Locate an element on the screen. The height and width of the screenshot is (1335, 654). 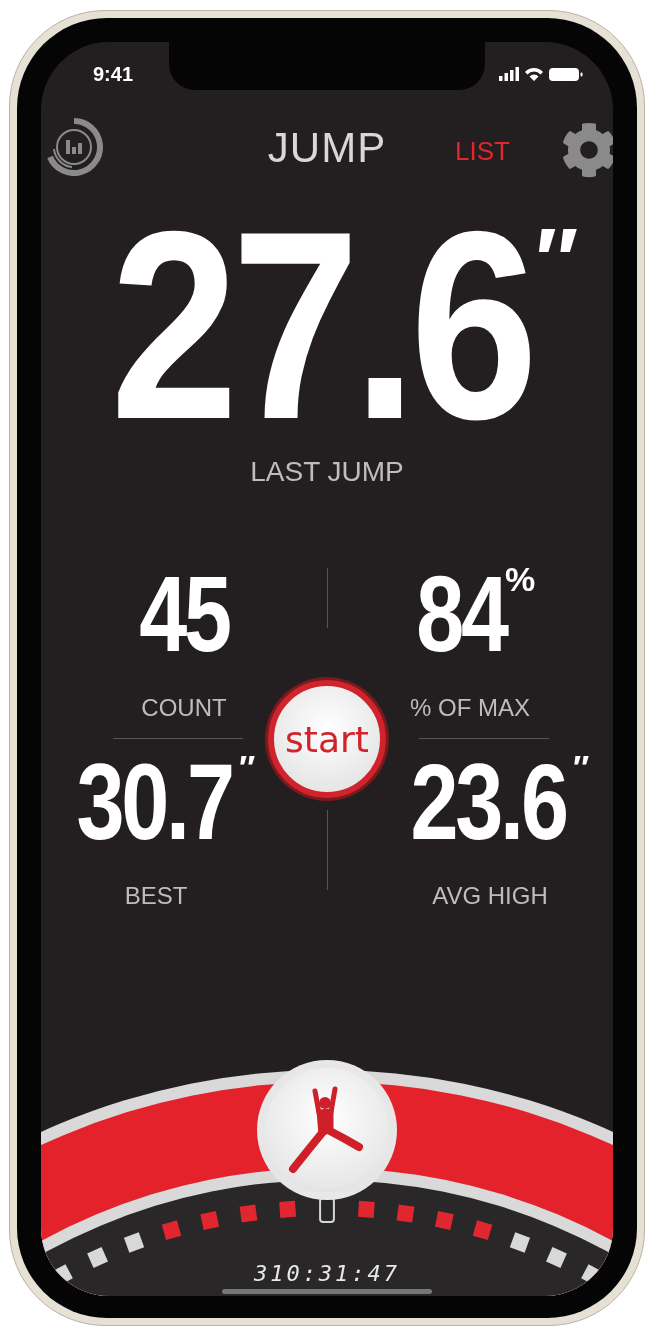
battery-icon is located at coordinates (566, 74).